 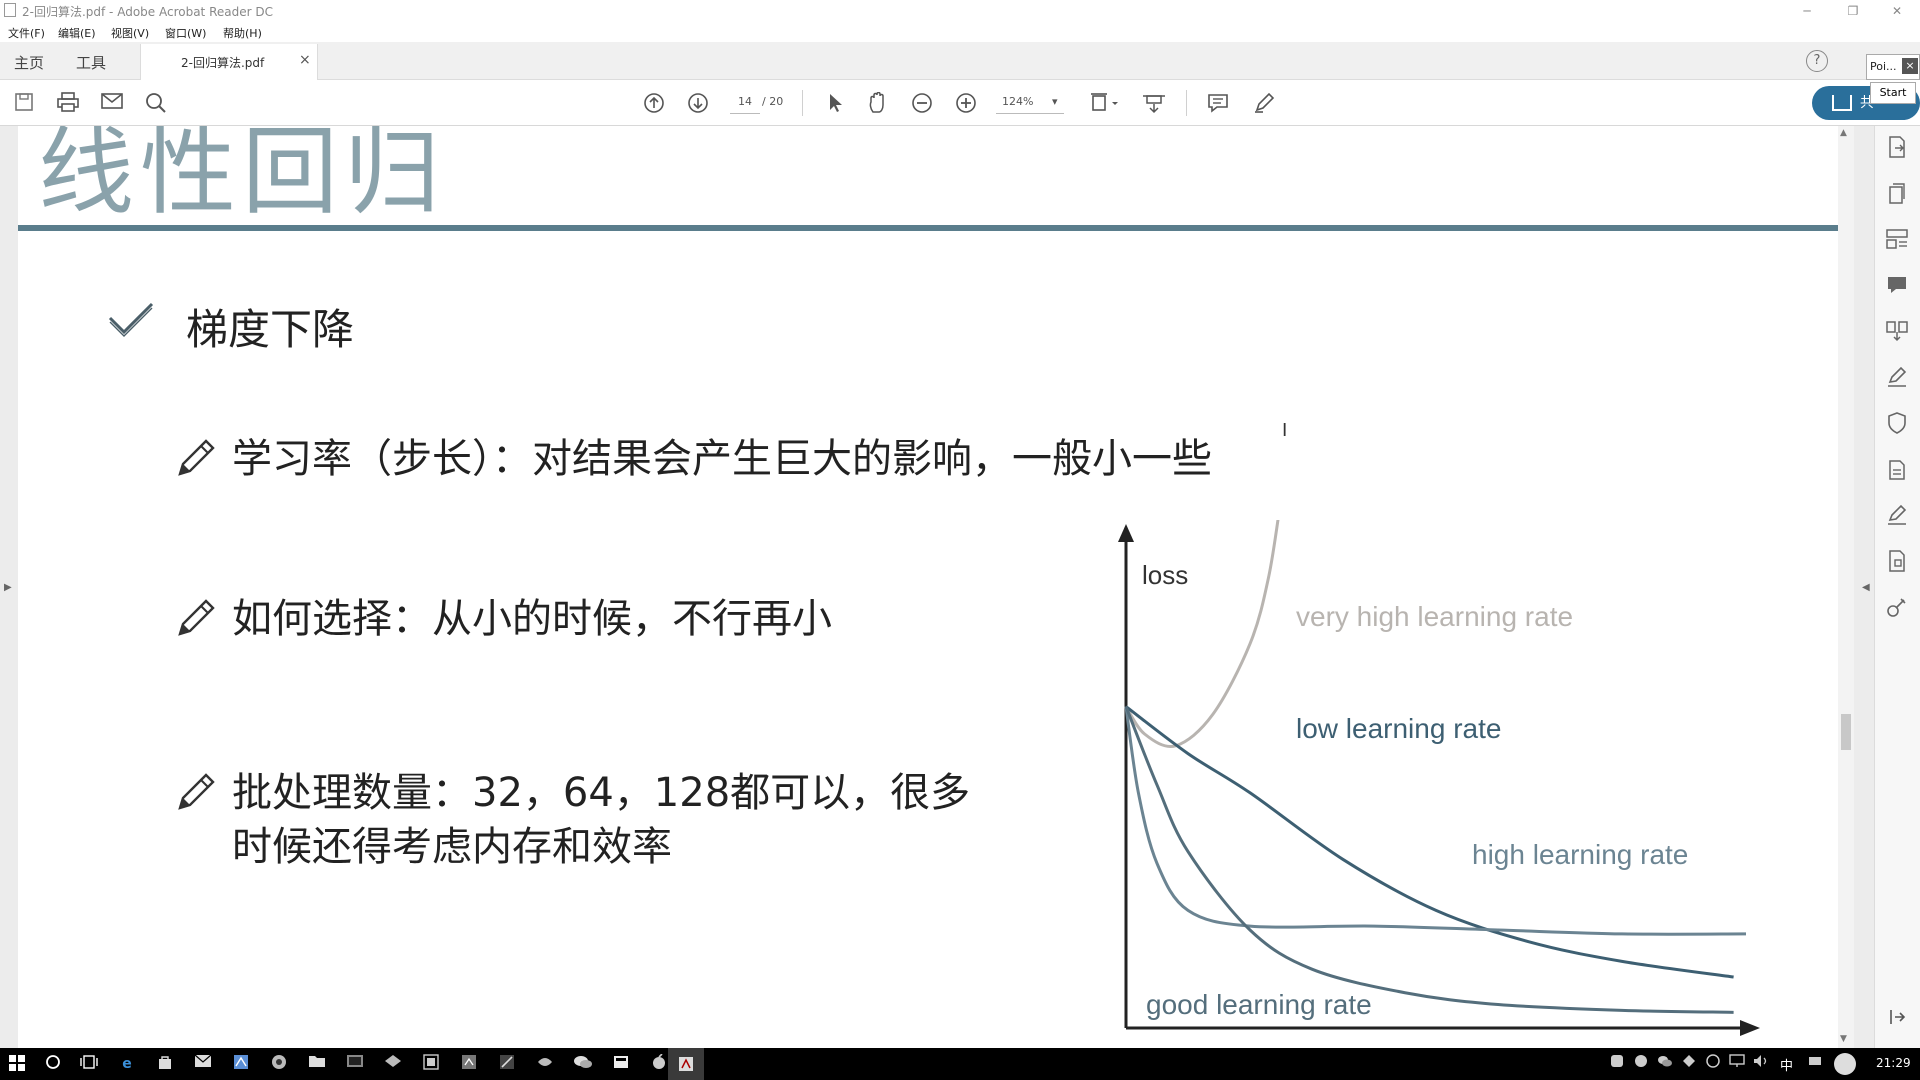 What do you see at coordinates (1817, 61) in the screenshot?
I see `help-icon: ?` at bounding box center [1817, 61].